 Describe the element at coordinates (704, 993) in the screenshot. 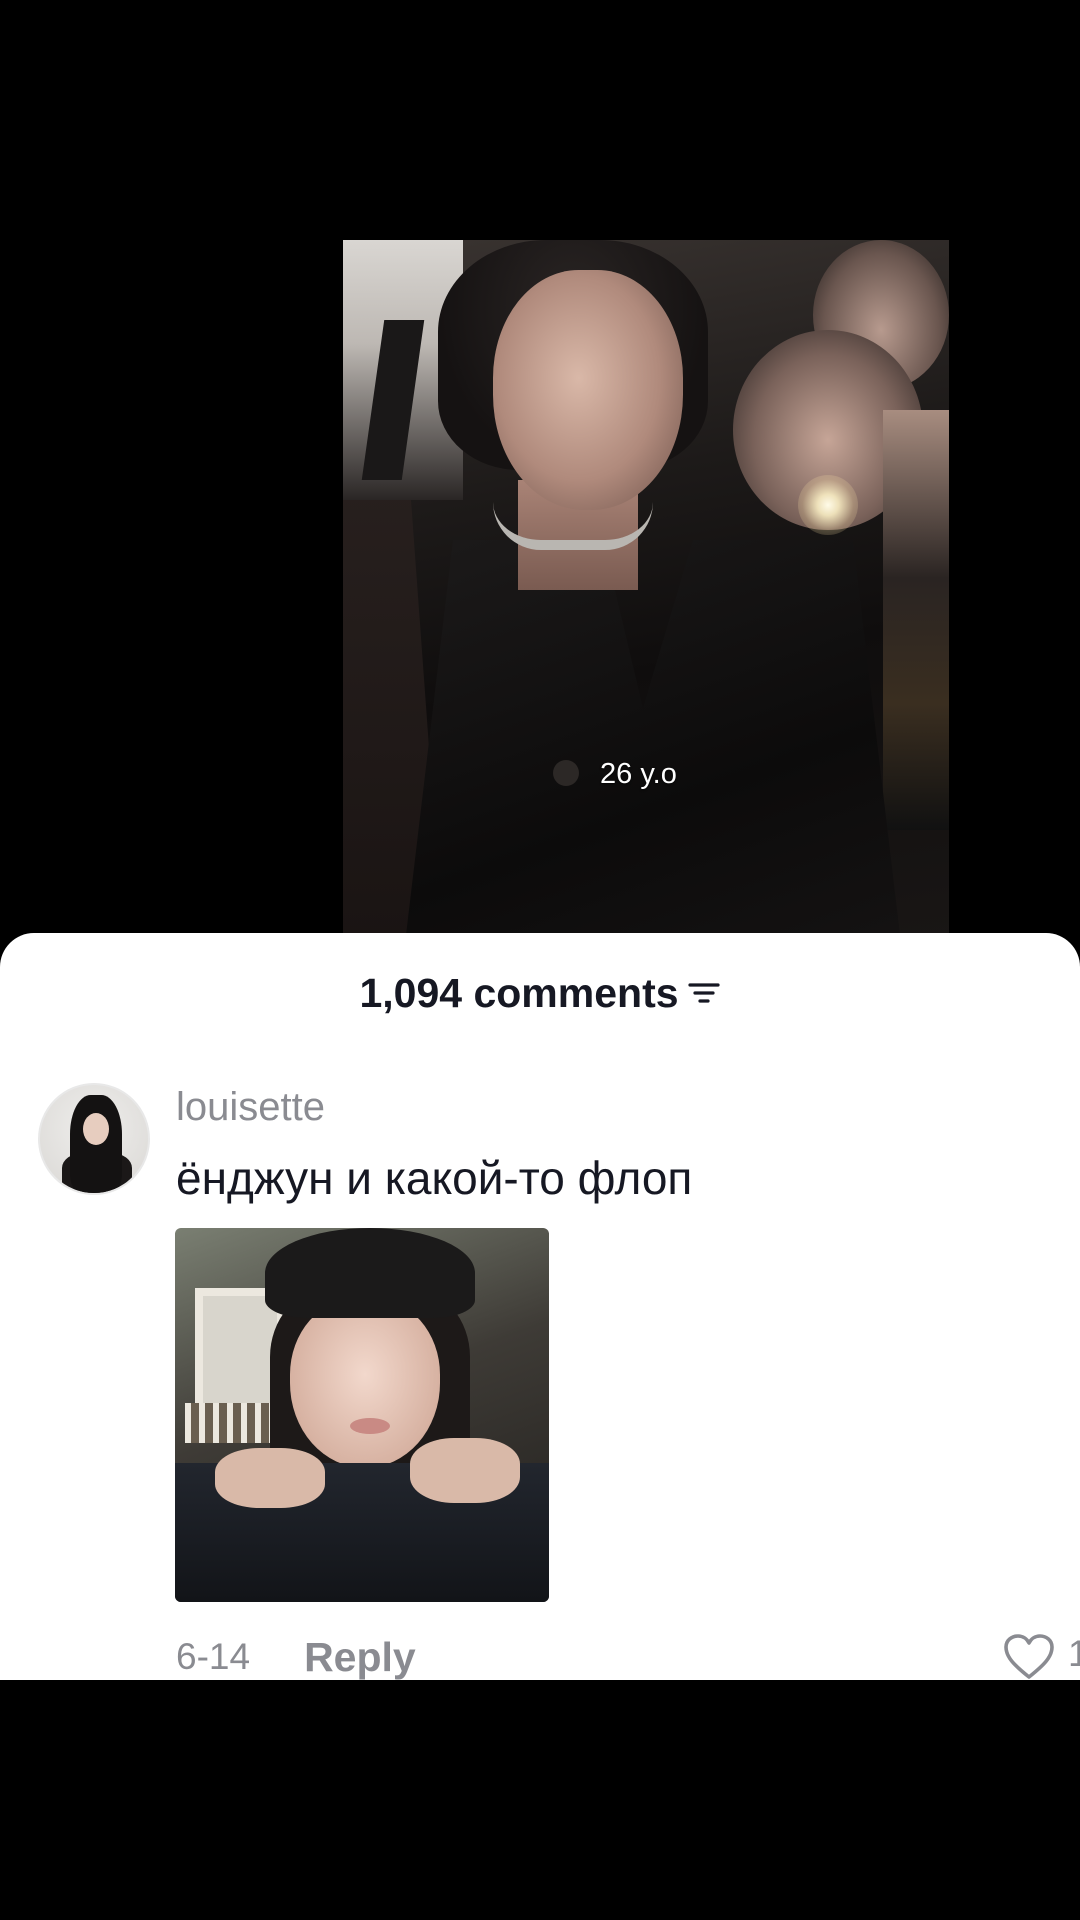

I see `filter-icon` at that location.